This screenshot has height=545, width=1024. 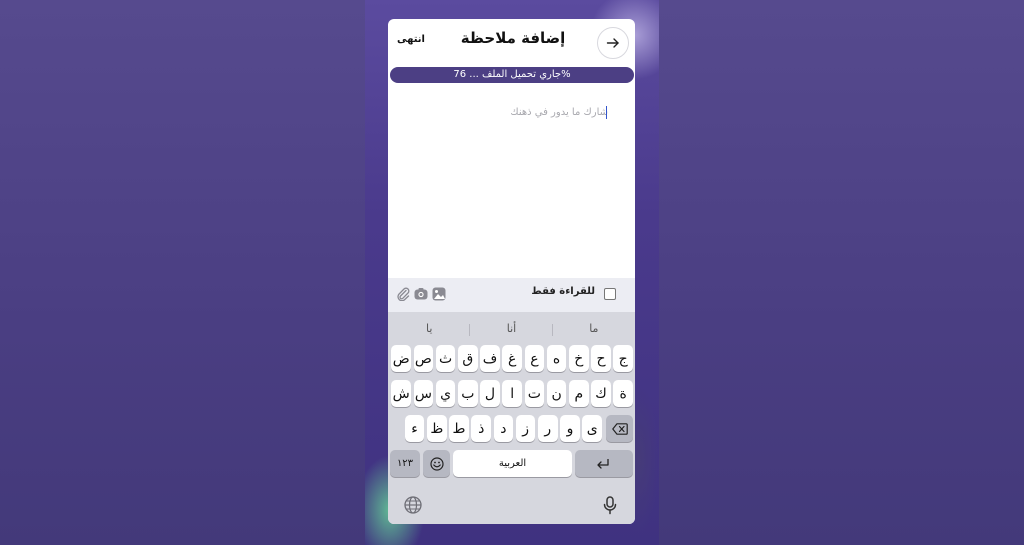 What do you see at coordinates (459, 428) in the screenshot?
I see `key-7: ط` at bounding box center [459, 428].